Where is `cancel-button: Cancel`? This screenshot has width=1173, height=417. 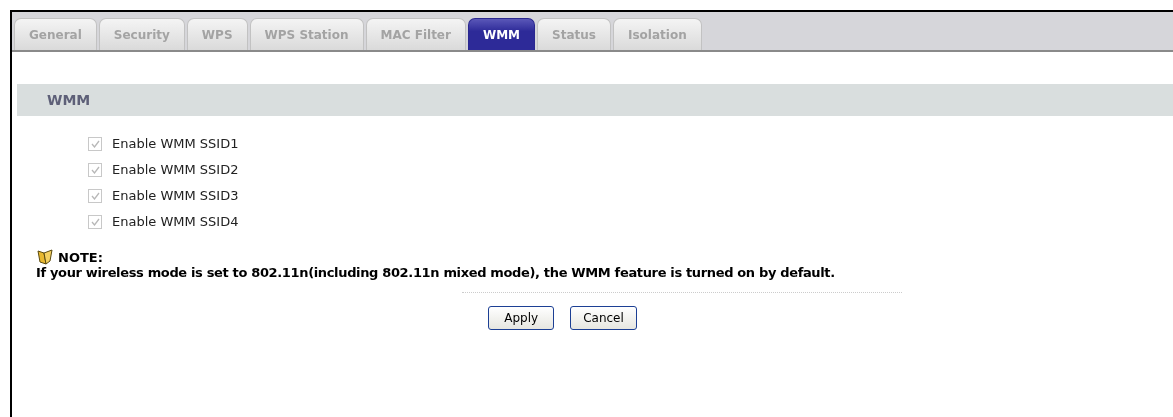 cancel-button: Cancel is located at coordinates (603, 318).